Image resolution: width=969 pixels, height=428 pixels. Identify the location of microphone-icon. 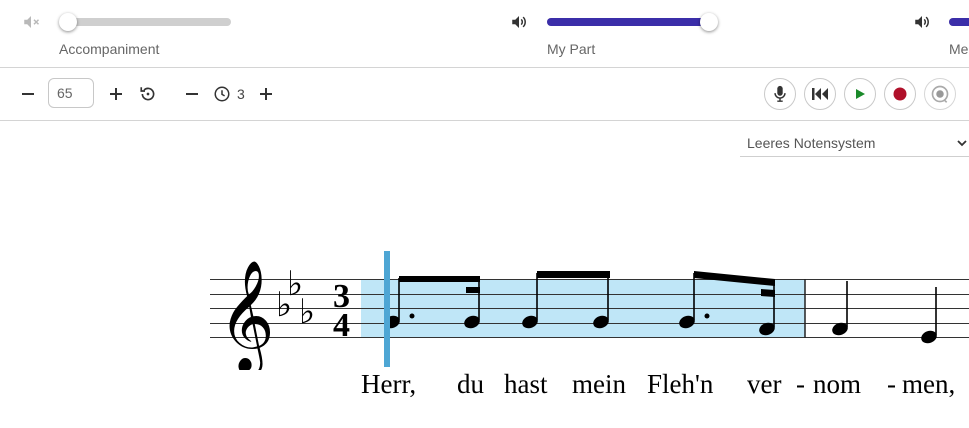
(780, 93).